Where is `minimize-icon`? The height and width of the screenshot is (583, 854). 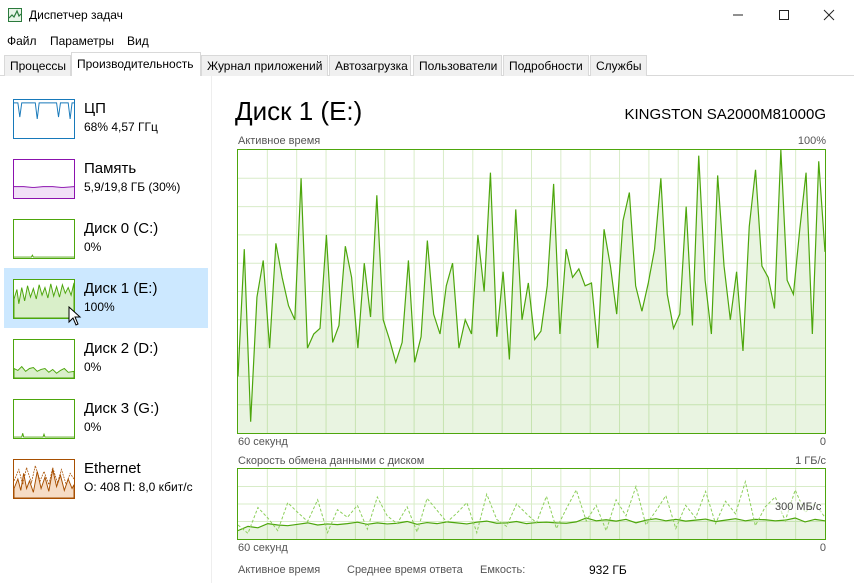
minimize-icon is located at coordinates (738, 15).